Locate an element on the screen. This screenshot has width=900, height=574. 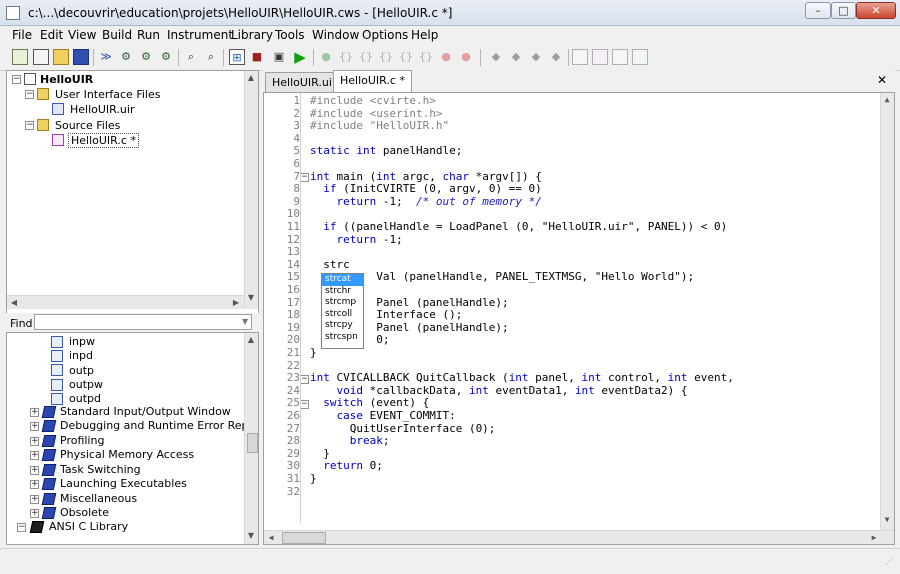
tab-c-file: HelloUIR.c * is located at coordinates (372, 81).